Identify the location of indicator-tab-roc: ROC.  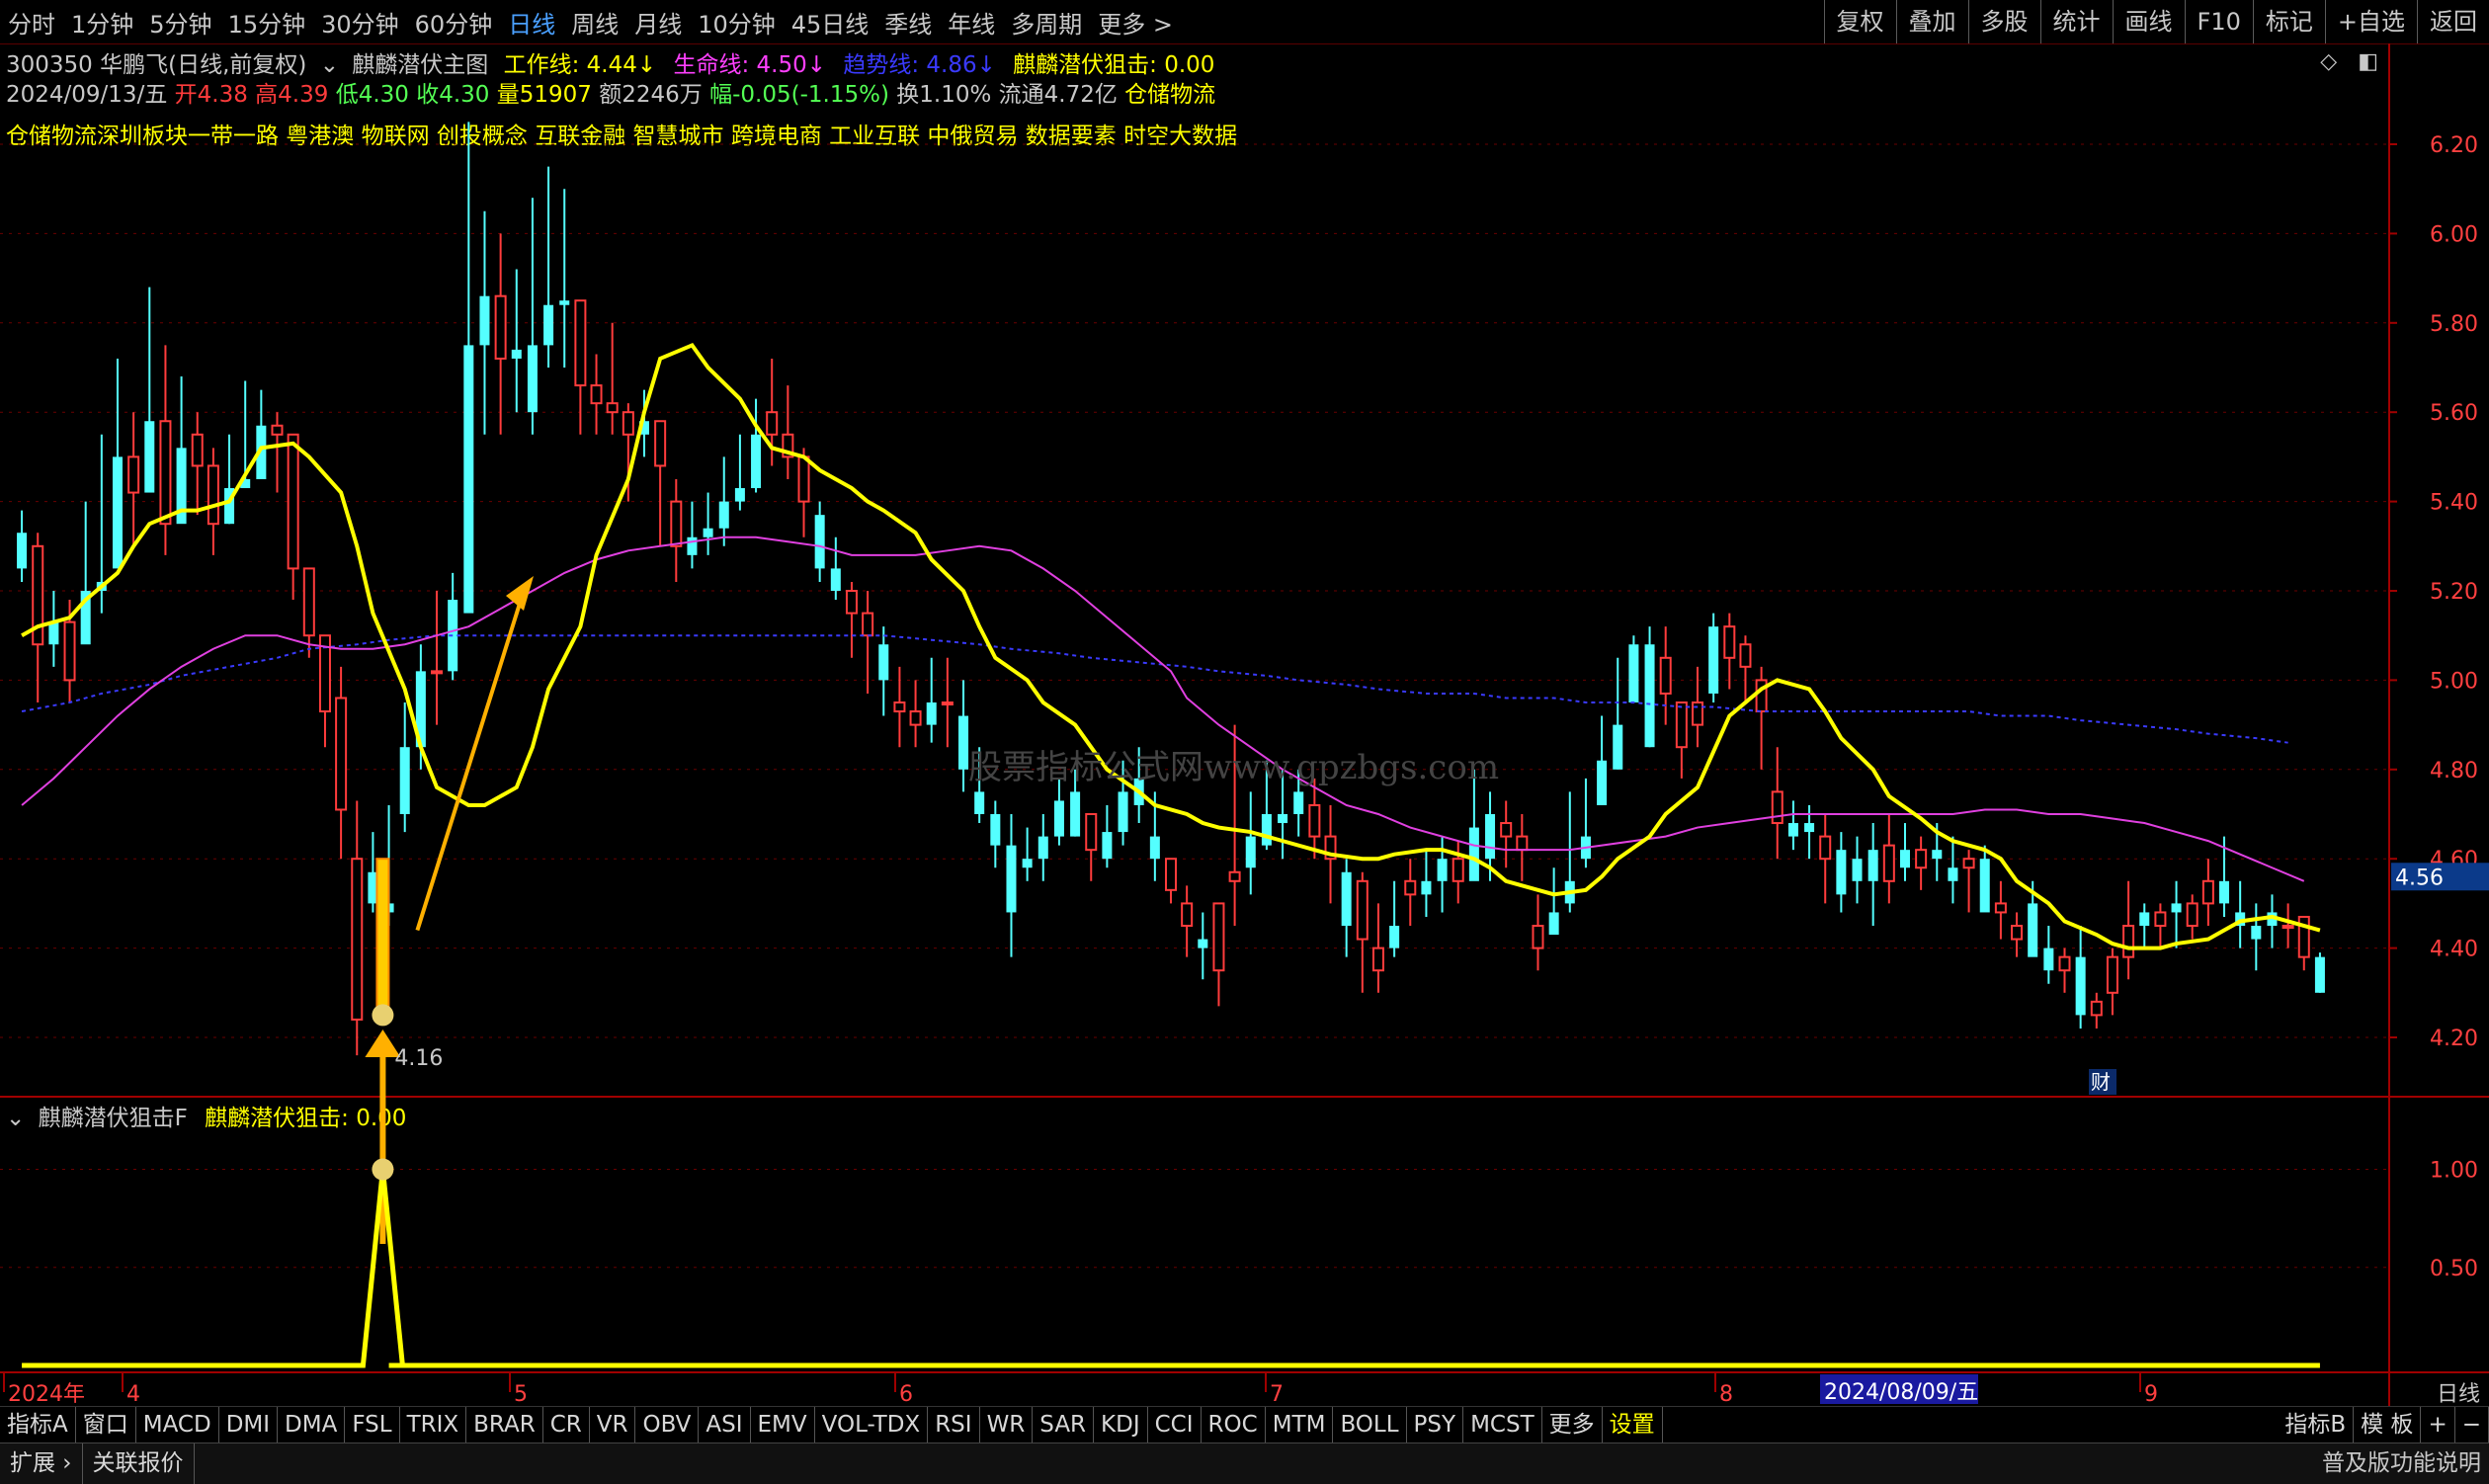
(1234, 1425).